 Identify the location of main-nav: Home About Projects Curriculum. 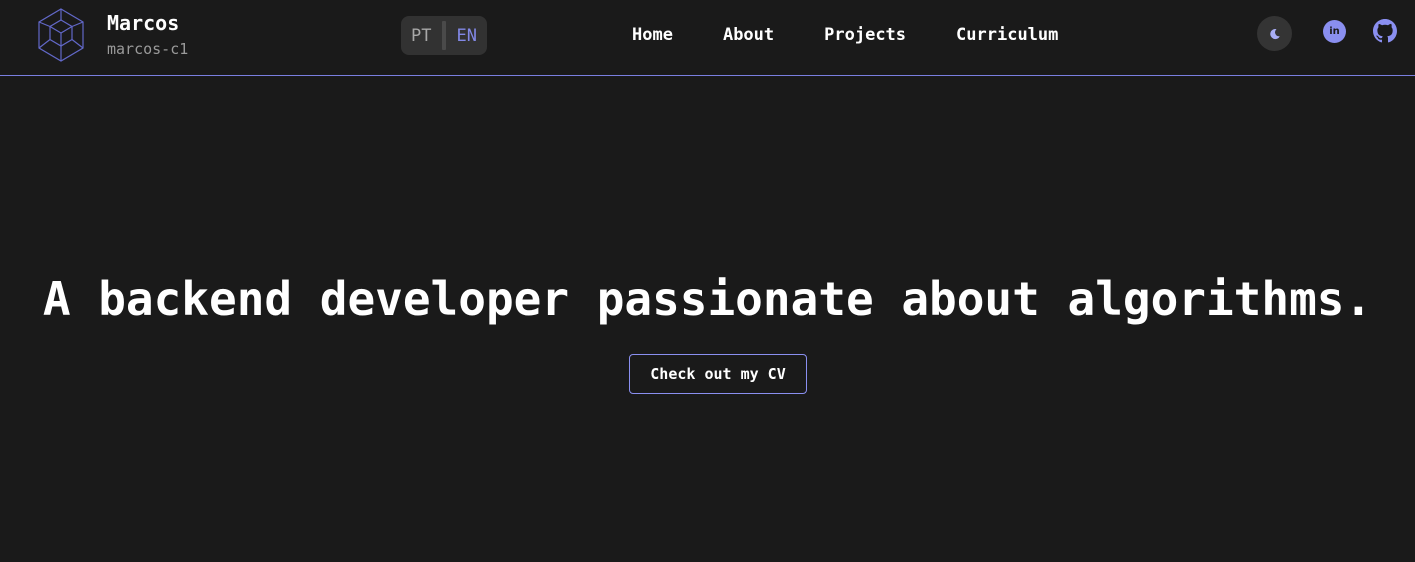
(845, 35).